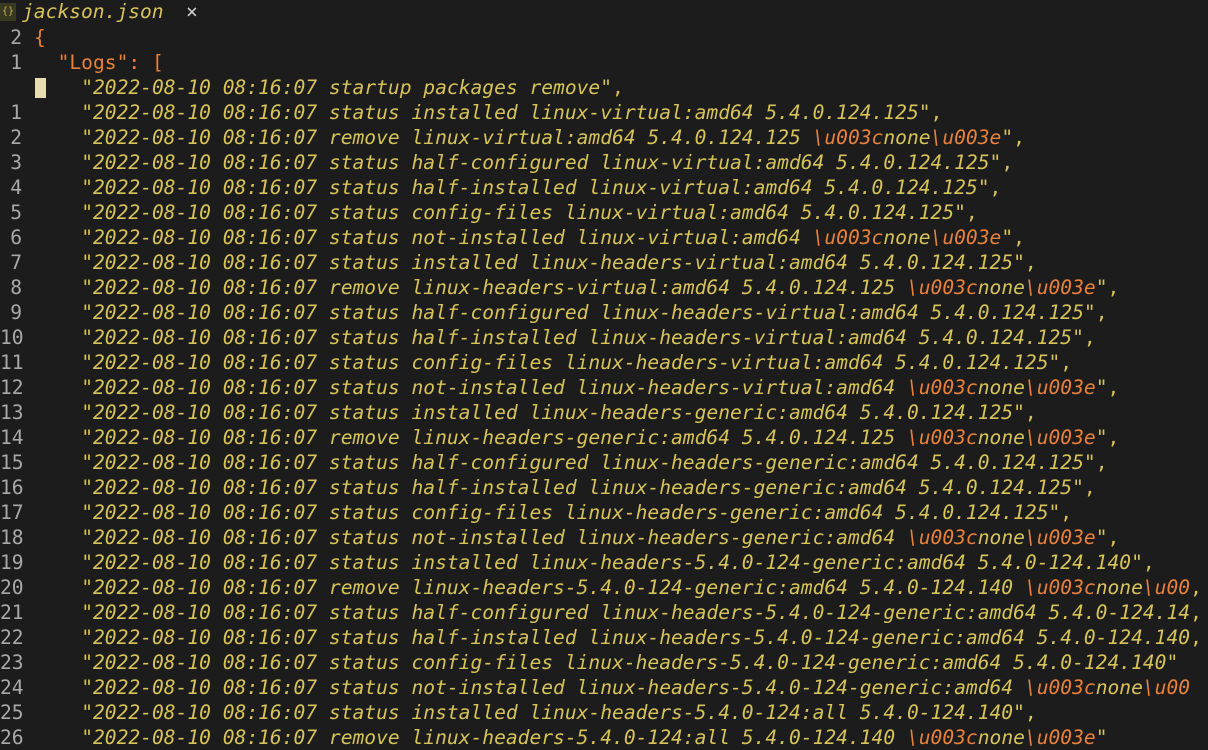 The height and width of the screenshot is (750, 1208). Describe the element at coordinates (8, 12) in the screenshot. I see `json-file-icon: {}` at that location.